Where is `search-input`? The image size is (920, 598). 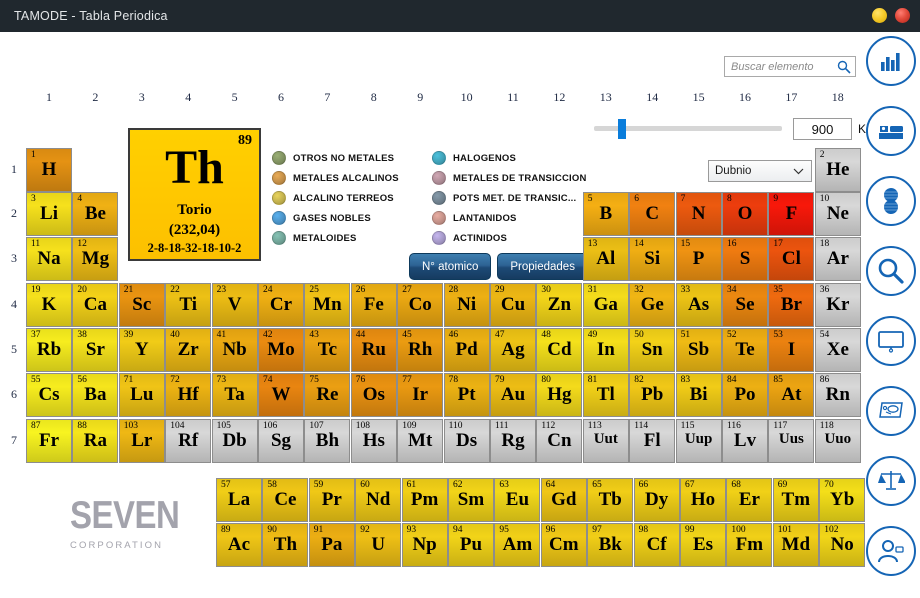
search-input is located at coordinates (781, 66).